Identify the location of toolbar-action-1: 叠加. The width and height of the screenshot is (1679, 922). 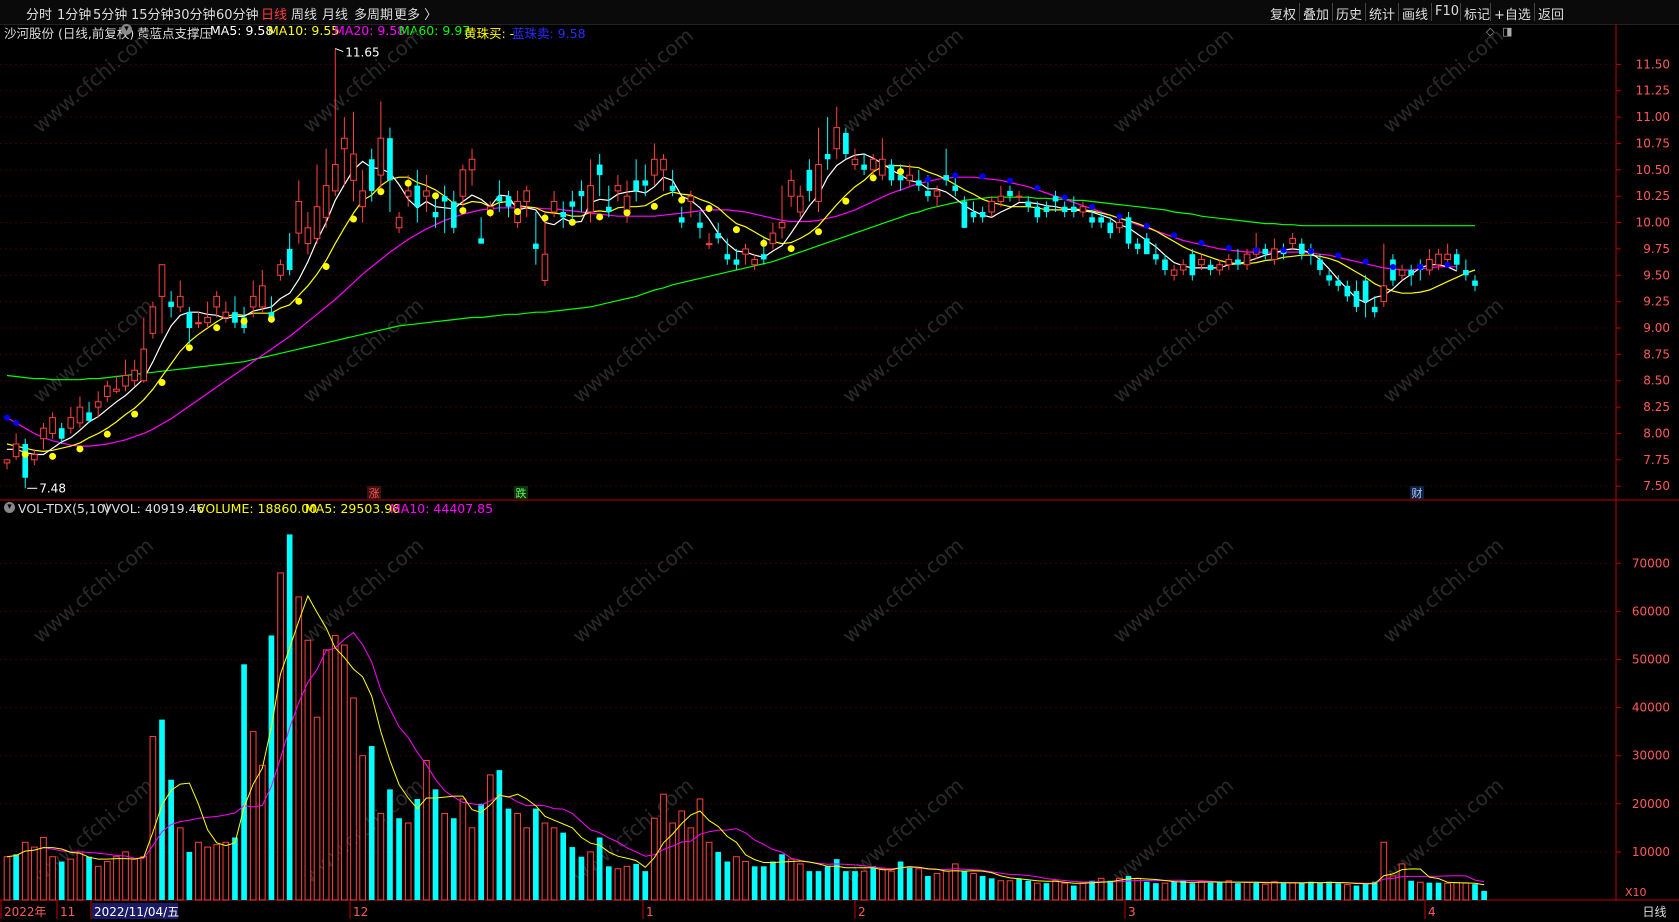
(1316, 13).